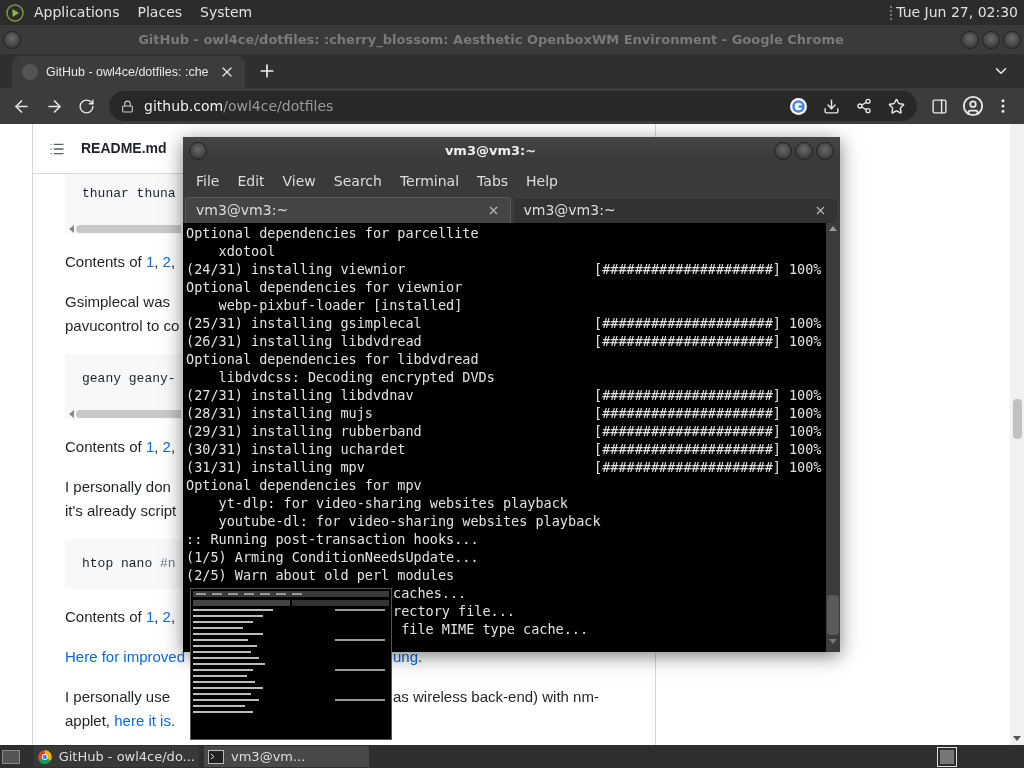 This screenshot has width=1024, height=768. What do you see at coordinates (973, 106) in the screenshot?
I see `profile-icon` at bounding box center [973, 106].